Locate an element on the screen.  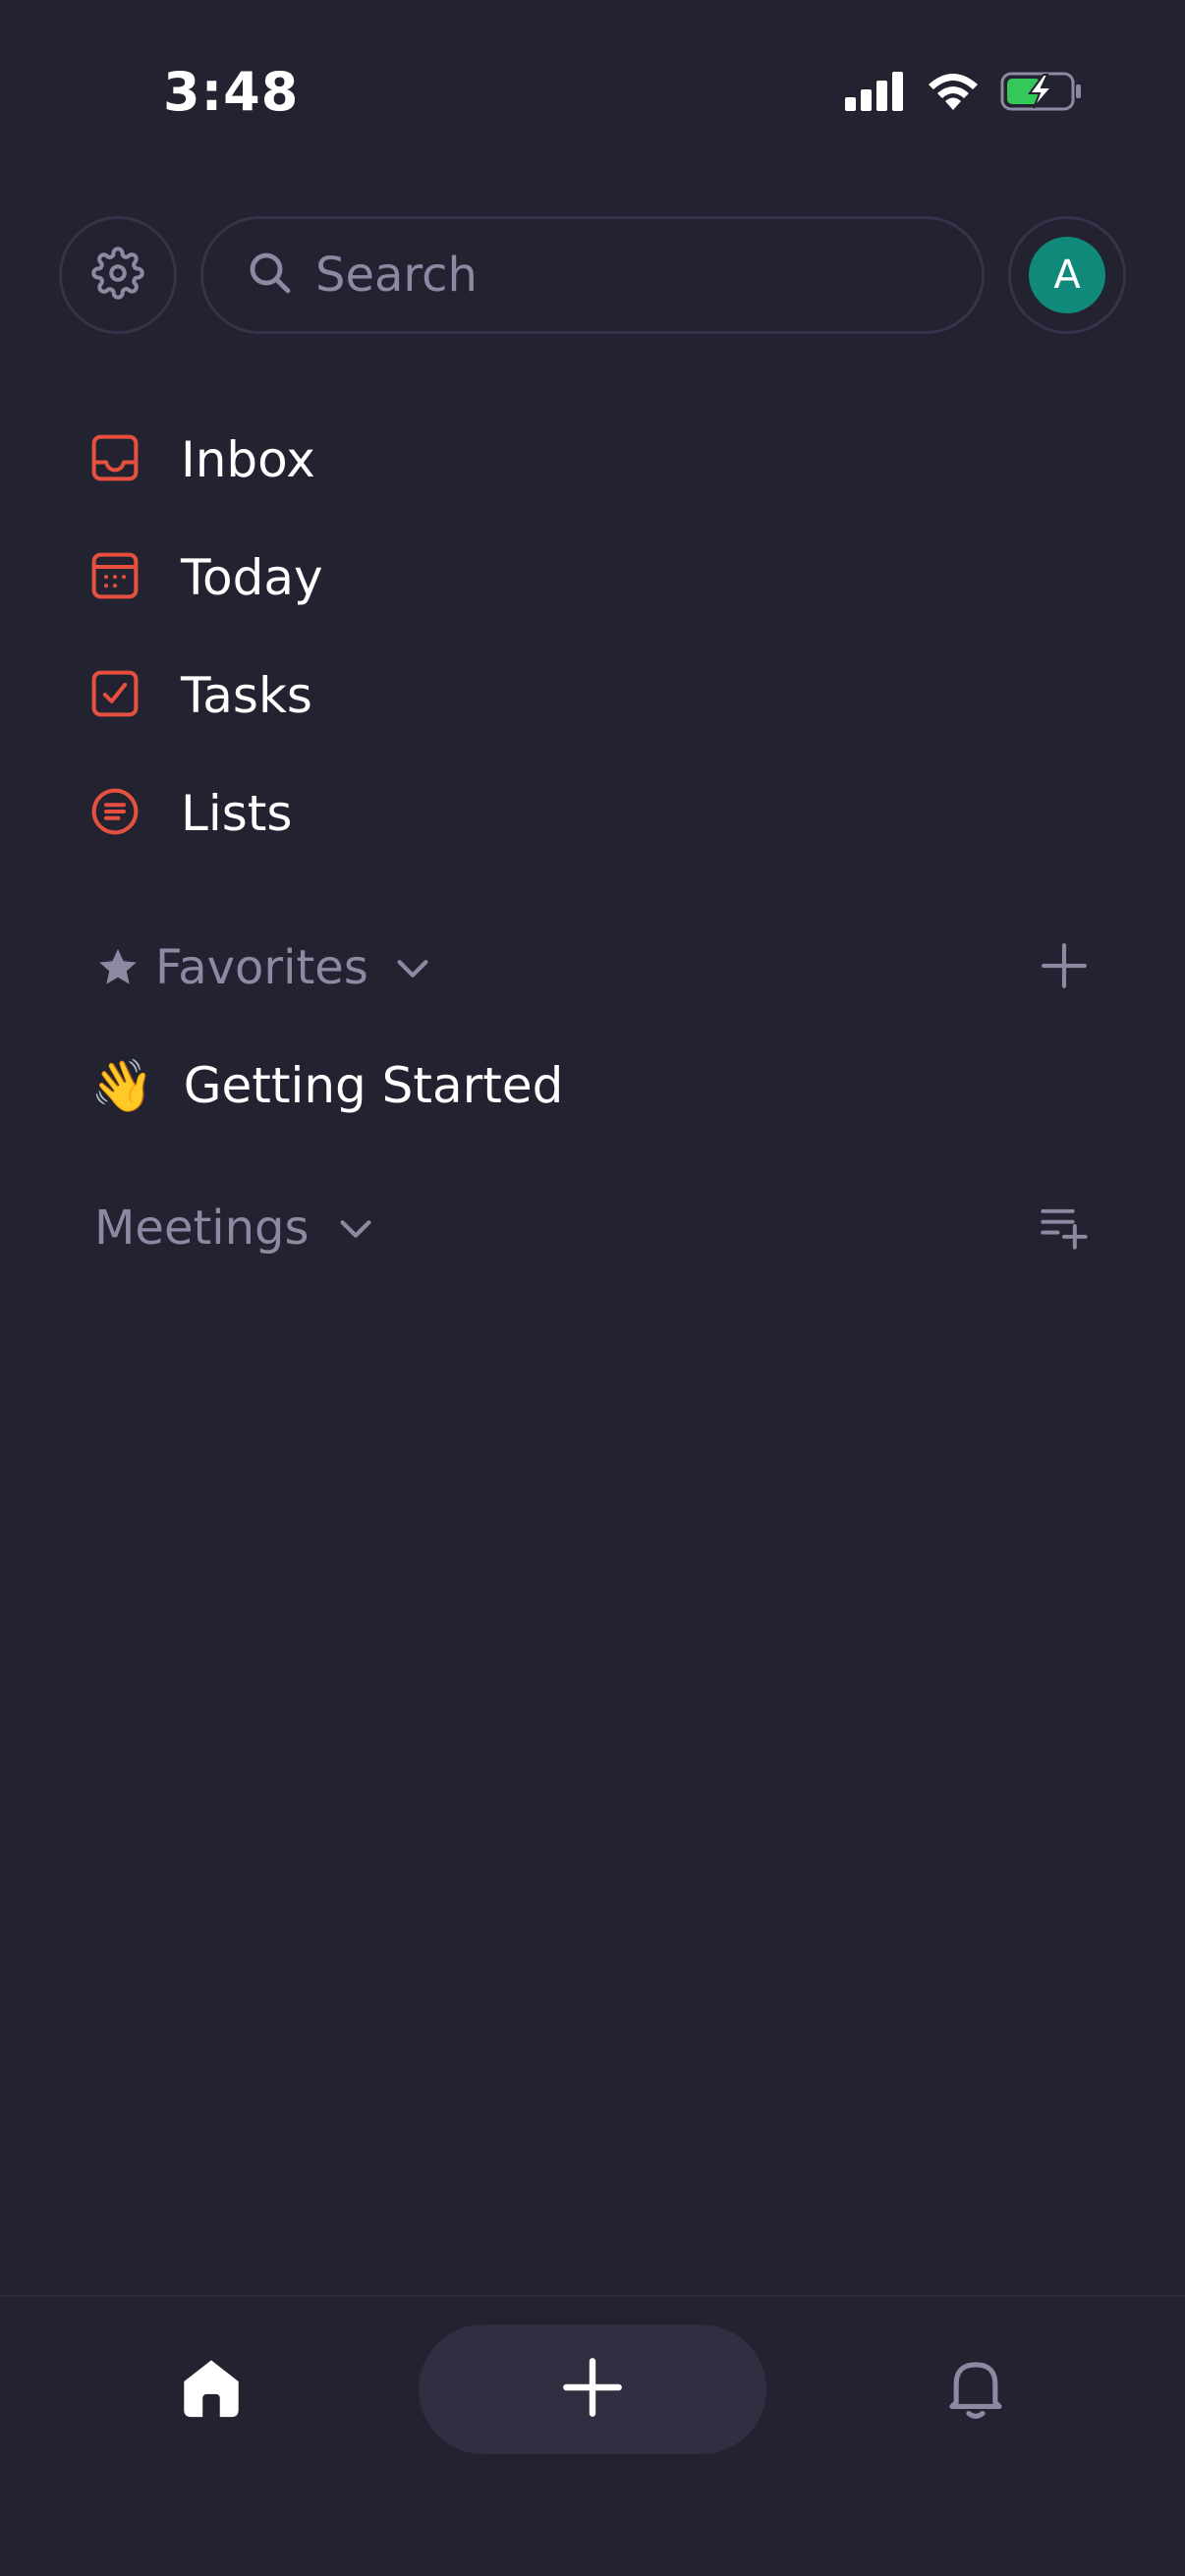
wifi-icon is located at coordinates (954, 93).